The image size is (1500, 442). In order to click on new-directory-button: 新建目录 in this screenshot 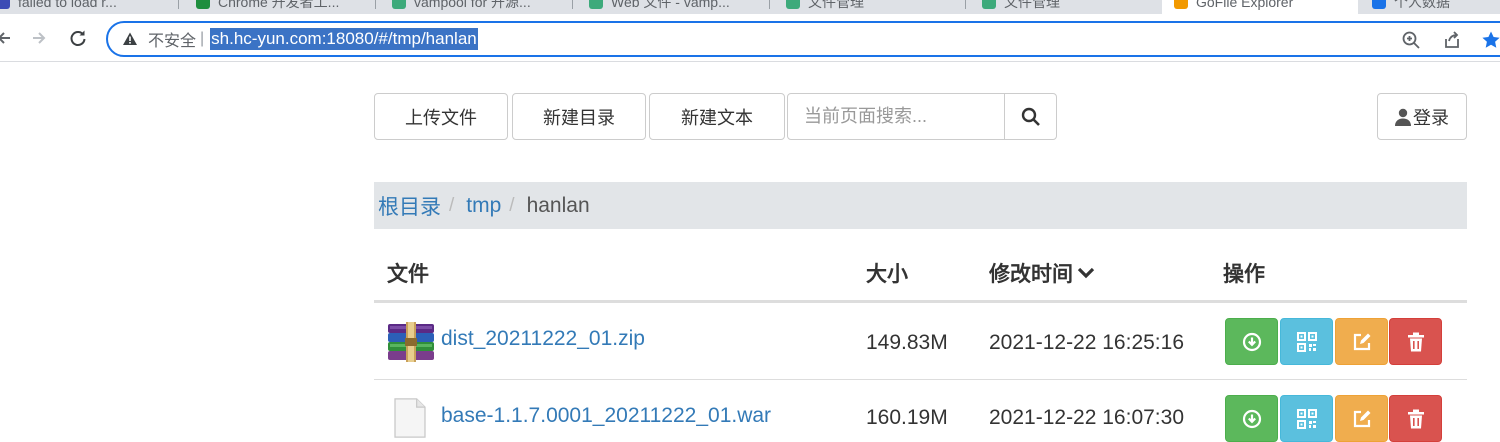, I will do `click(579, 116)`.